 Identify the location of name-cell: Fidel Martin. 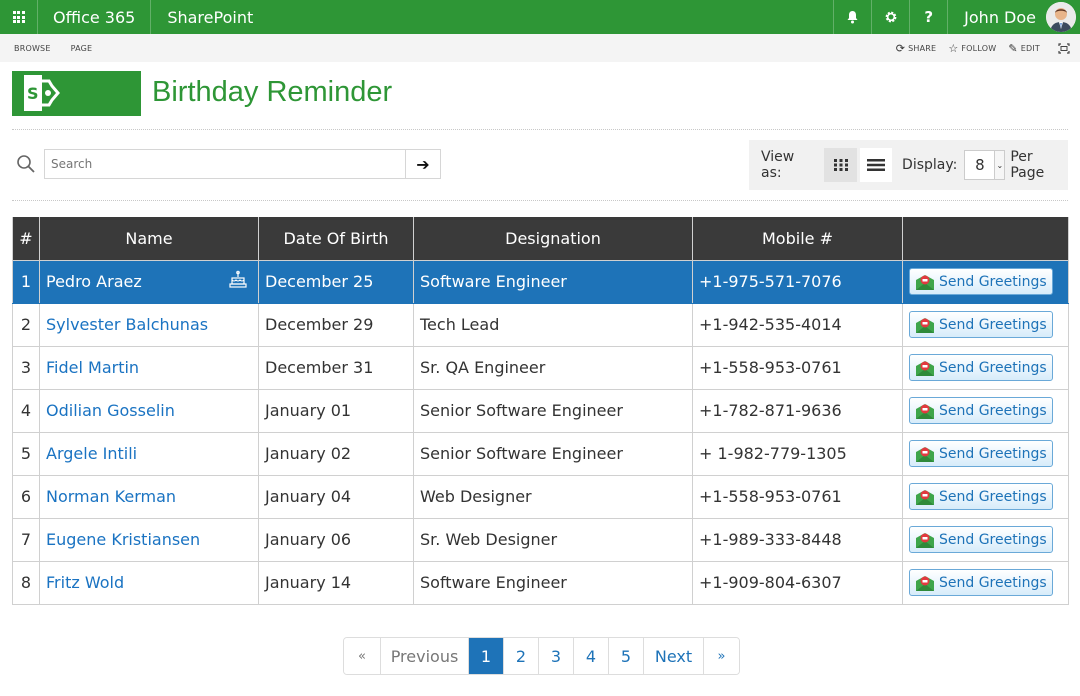
(149, 367).